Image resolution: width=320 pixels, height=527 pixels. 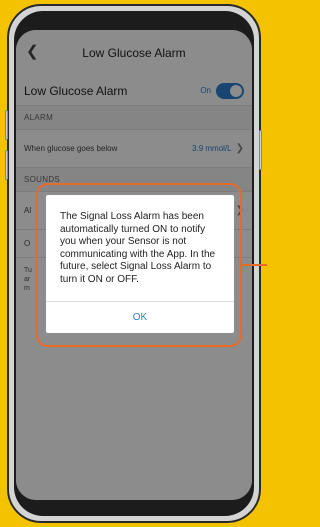 I want to click on power-button, so click(x=260, y=150).